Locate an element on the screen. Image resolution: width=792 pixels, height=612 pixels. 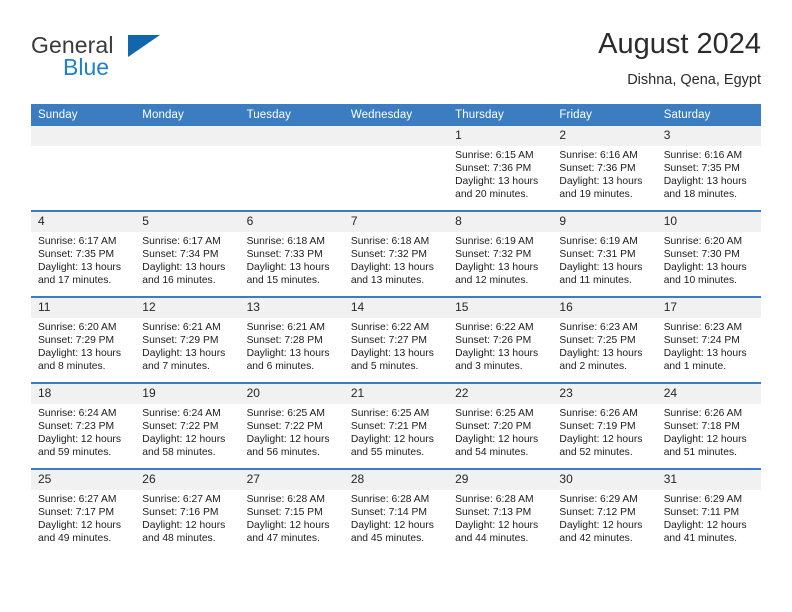
brand-logo: General Blue is located at coordinates (141, 62).